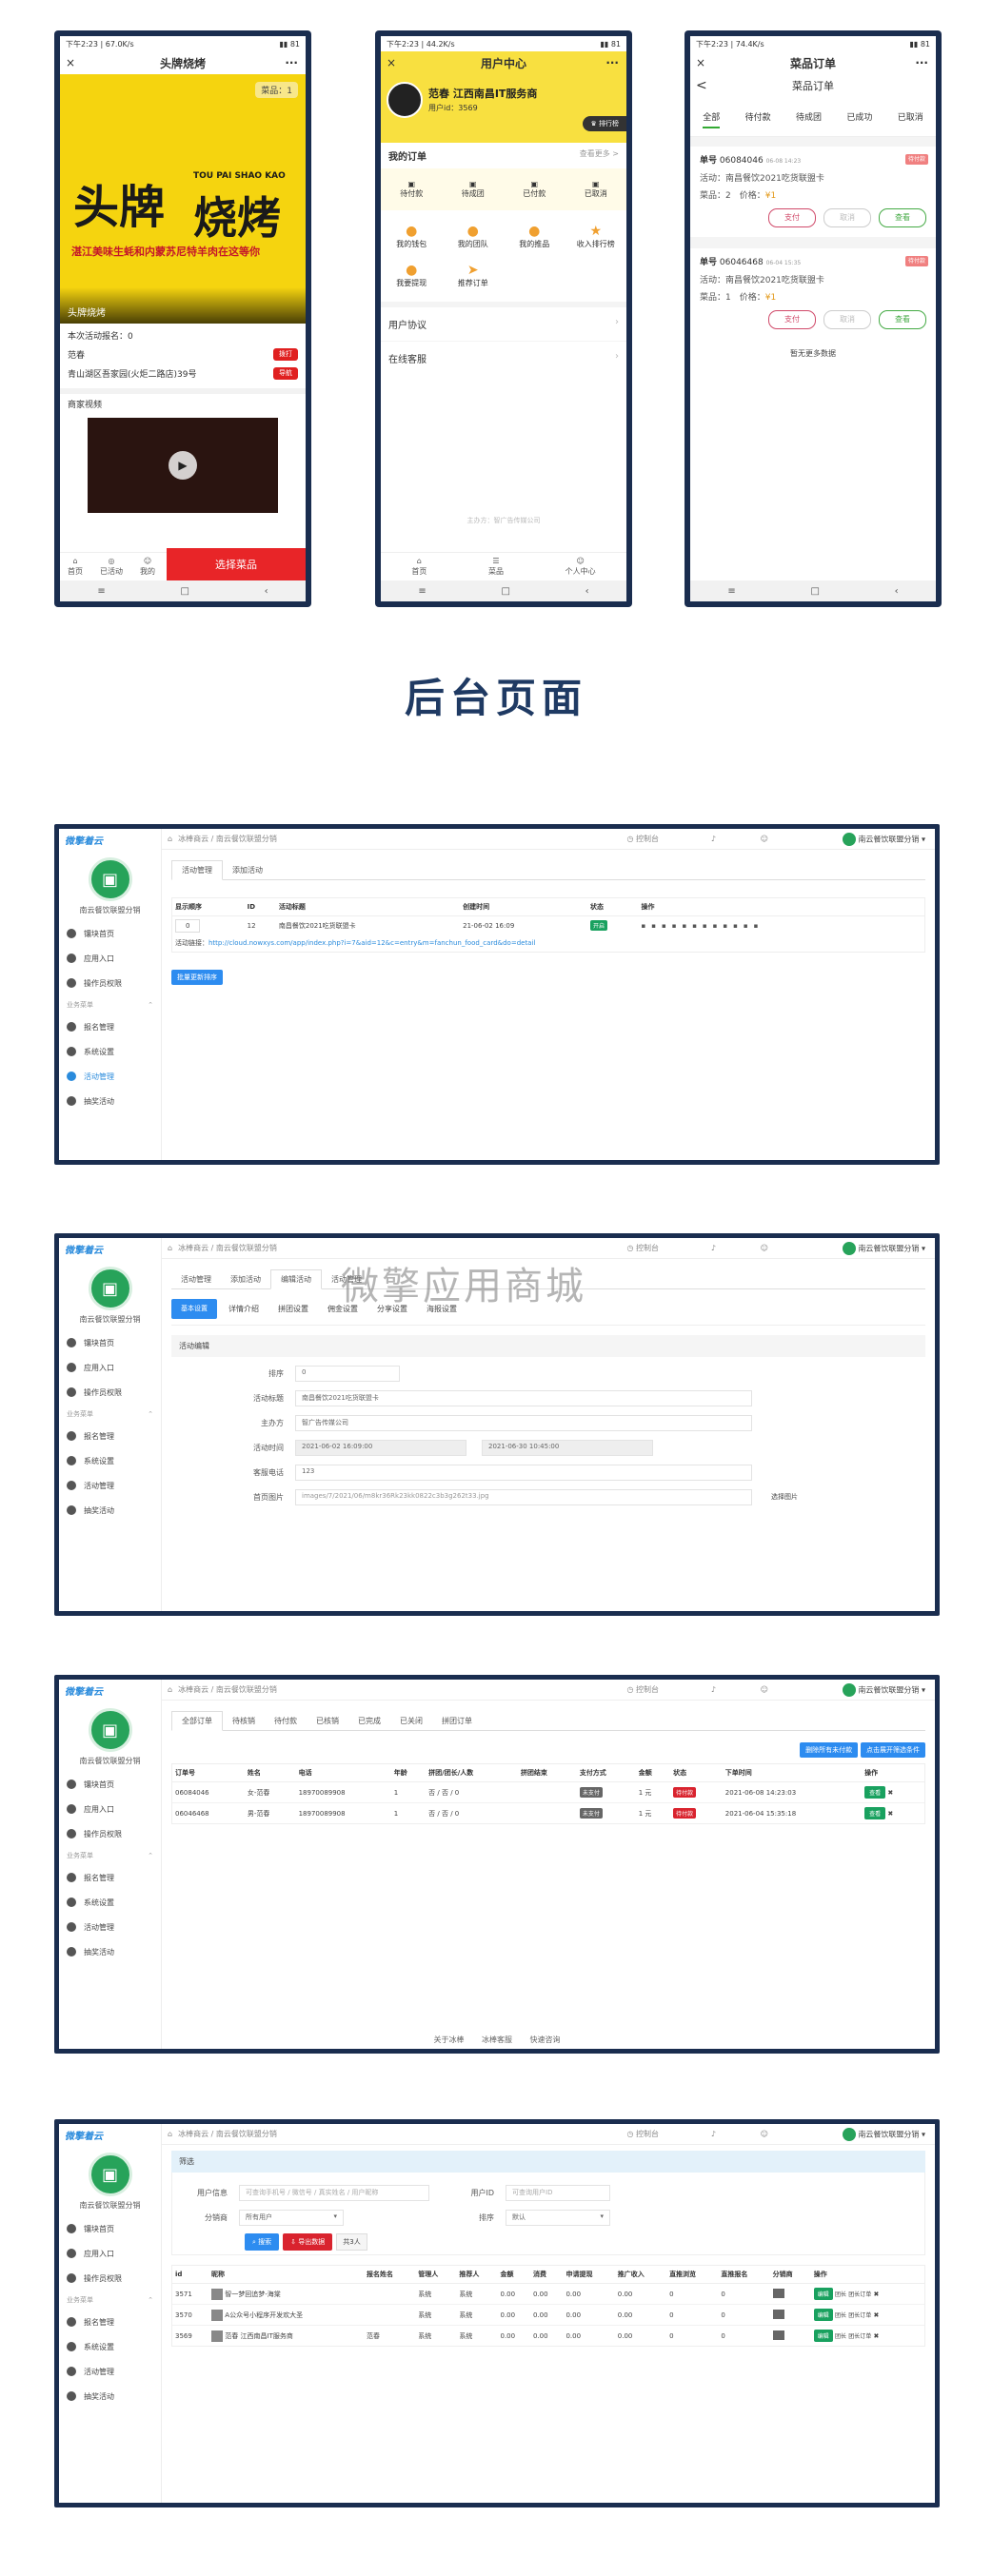 The width and height of the screenshot is (992, 2576). I want to click on sort-select: 默认 ▾, so click(558, 2217).